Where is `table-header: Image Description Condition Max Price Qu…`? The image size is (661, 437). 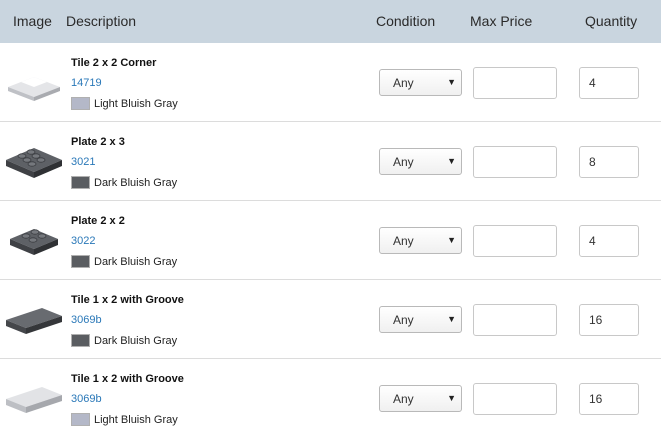 table-header: Image Description Condition Max Price Qu… is located at coordinates (330, 21).